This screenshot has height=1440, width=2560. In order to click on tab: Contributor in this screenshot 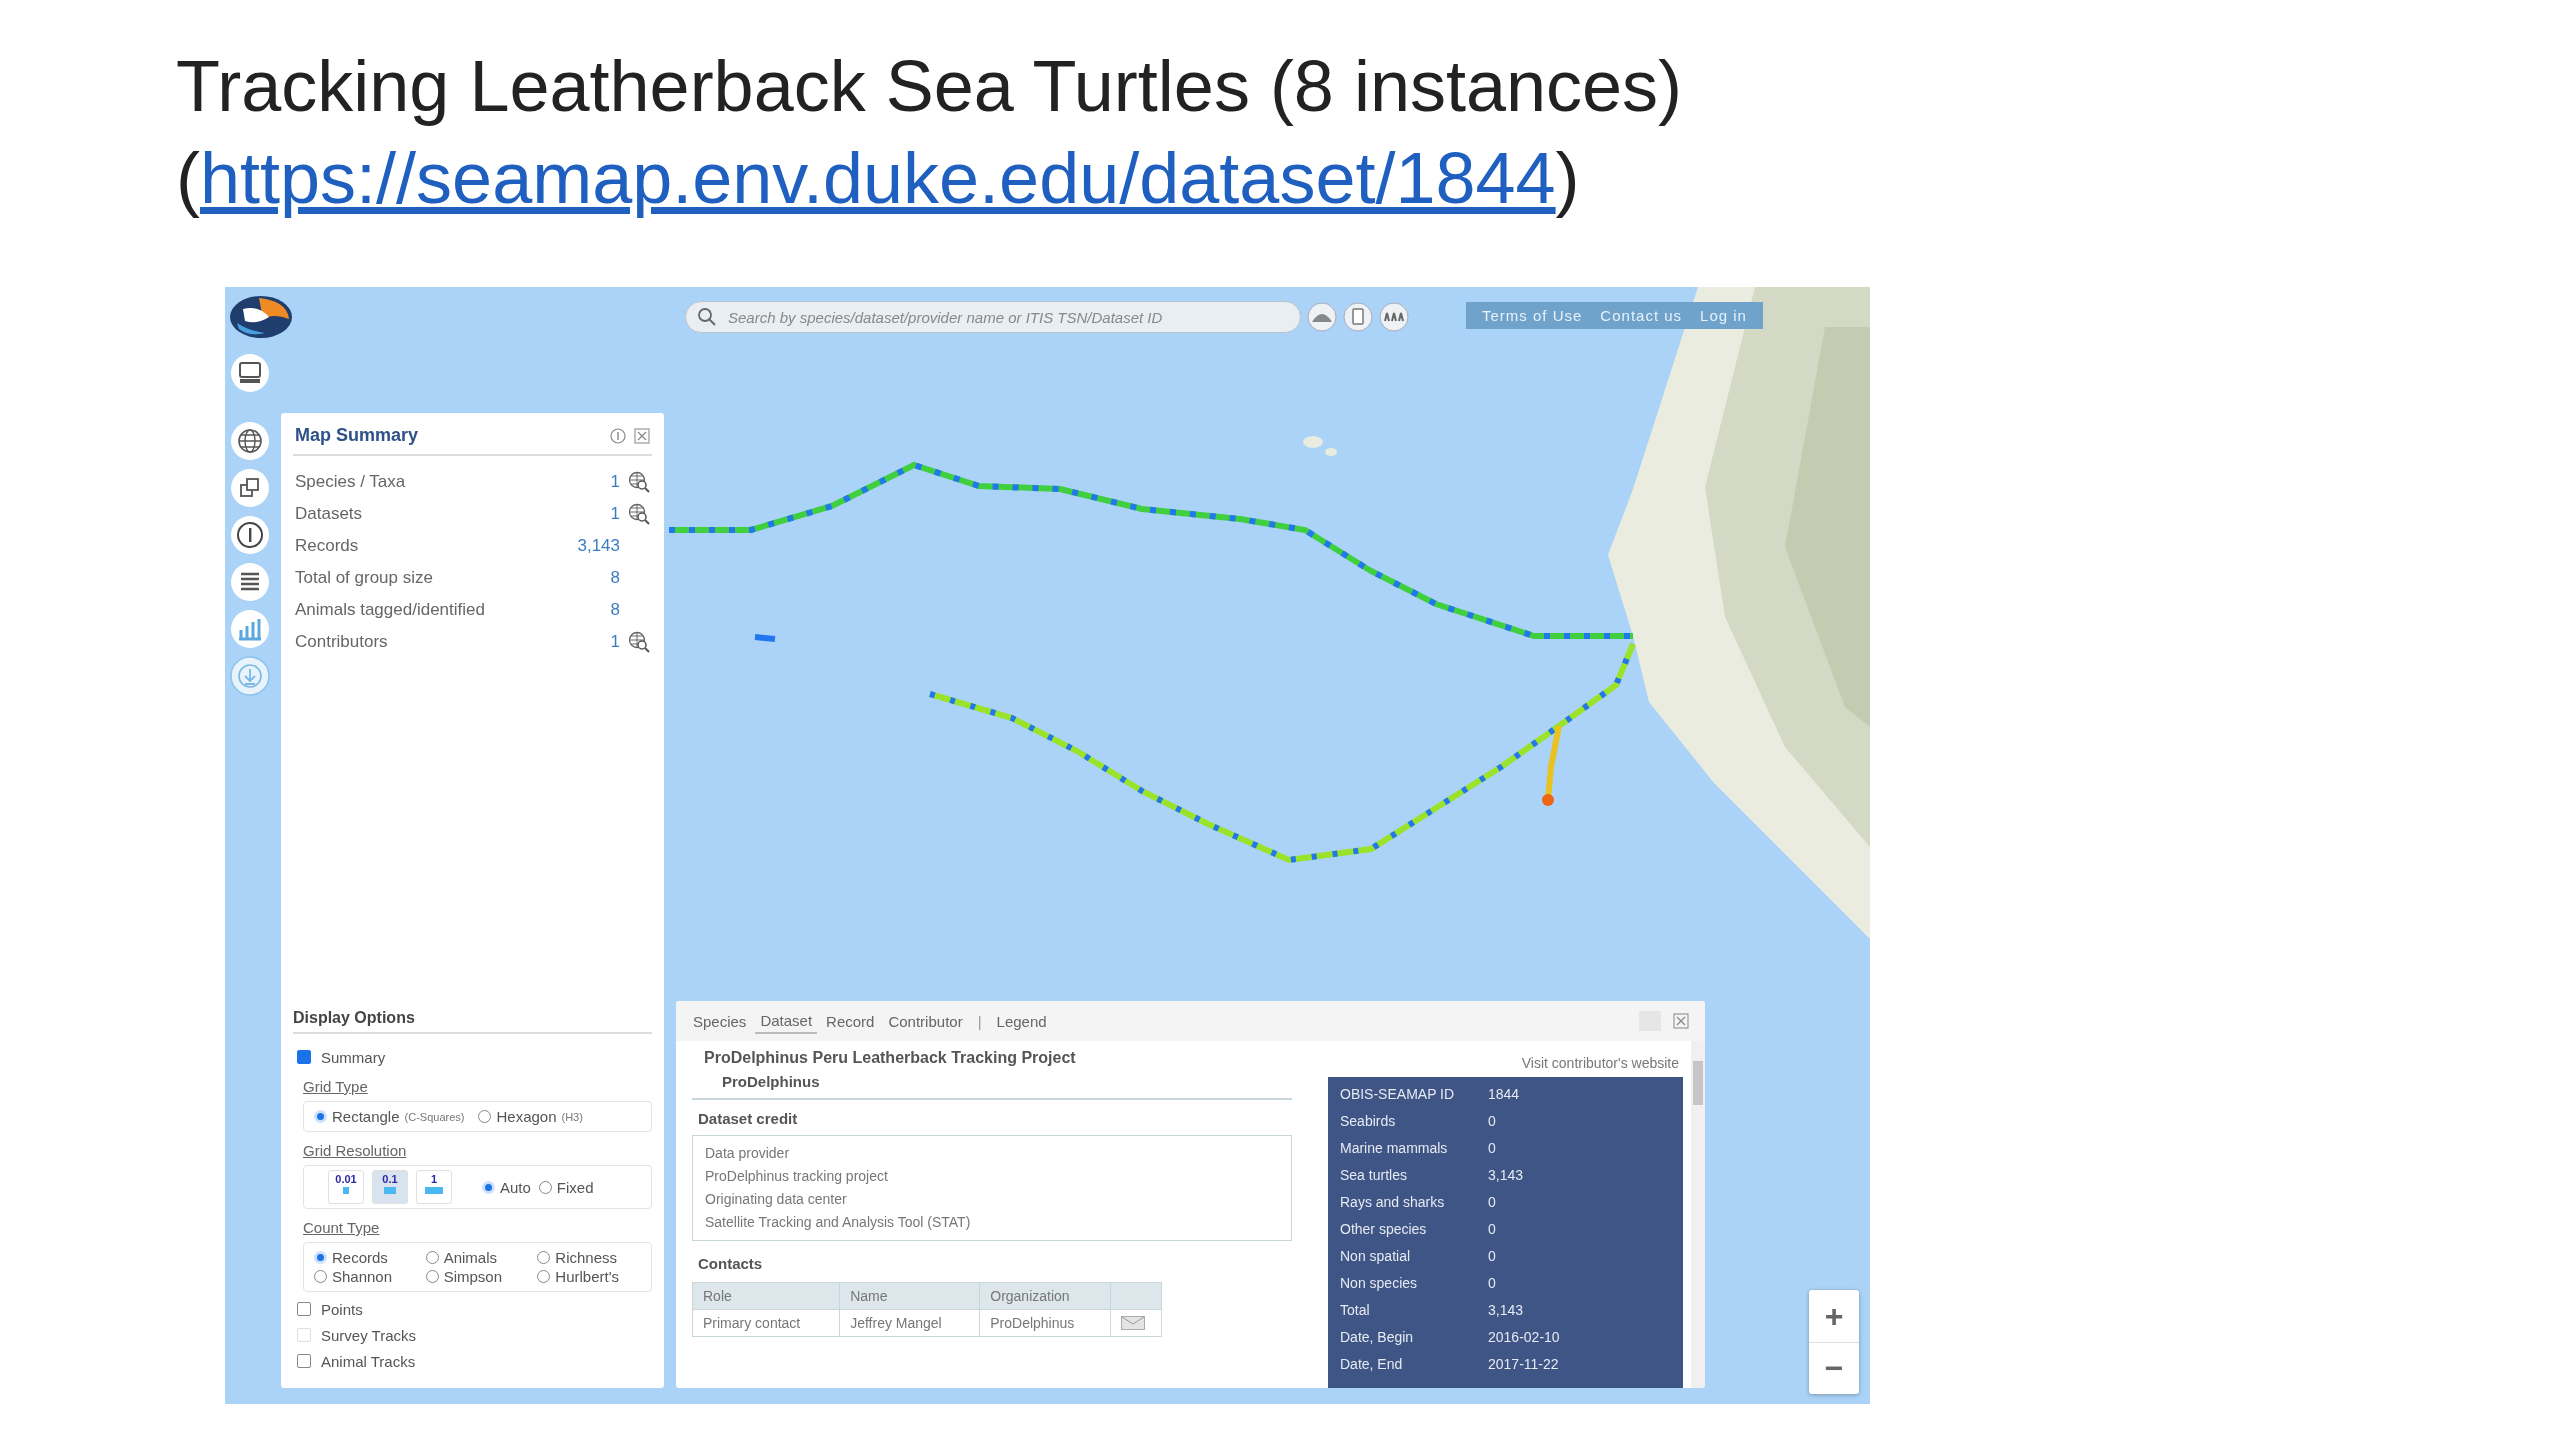, I will do `click(925, 1021)`.